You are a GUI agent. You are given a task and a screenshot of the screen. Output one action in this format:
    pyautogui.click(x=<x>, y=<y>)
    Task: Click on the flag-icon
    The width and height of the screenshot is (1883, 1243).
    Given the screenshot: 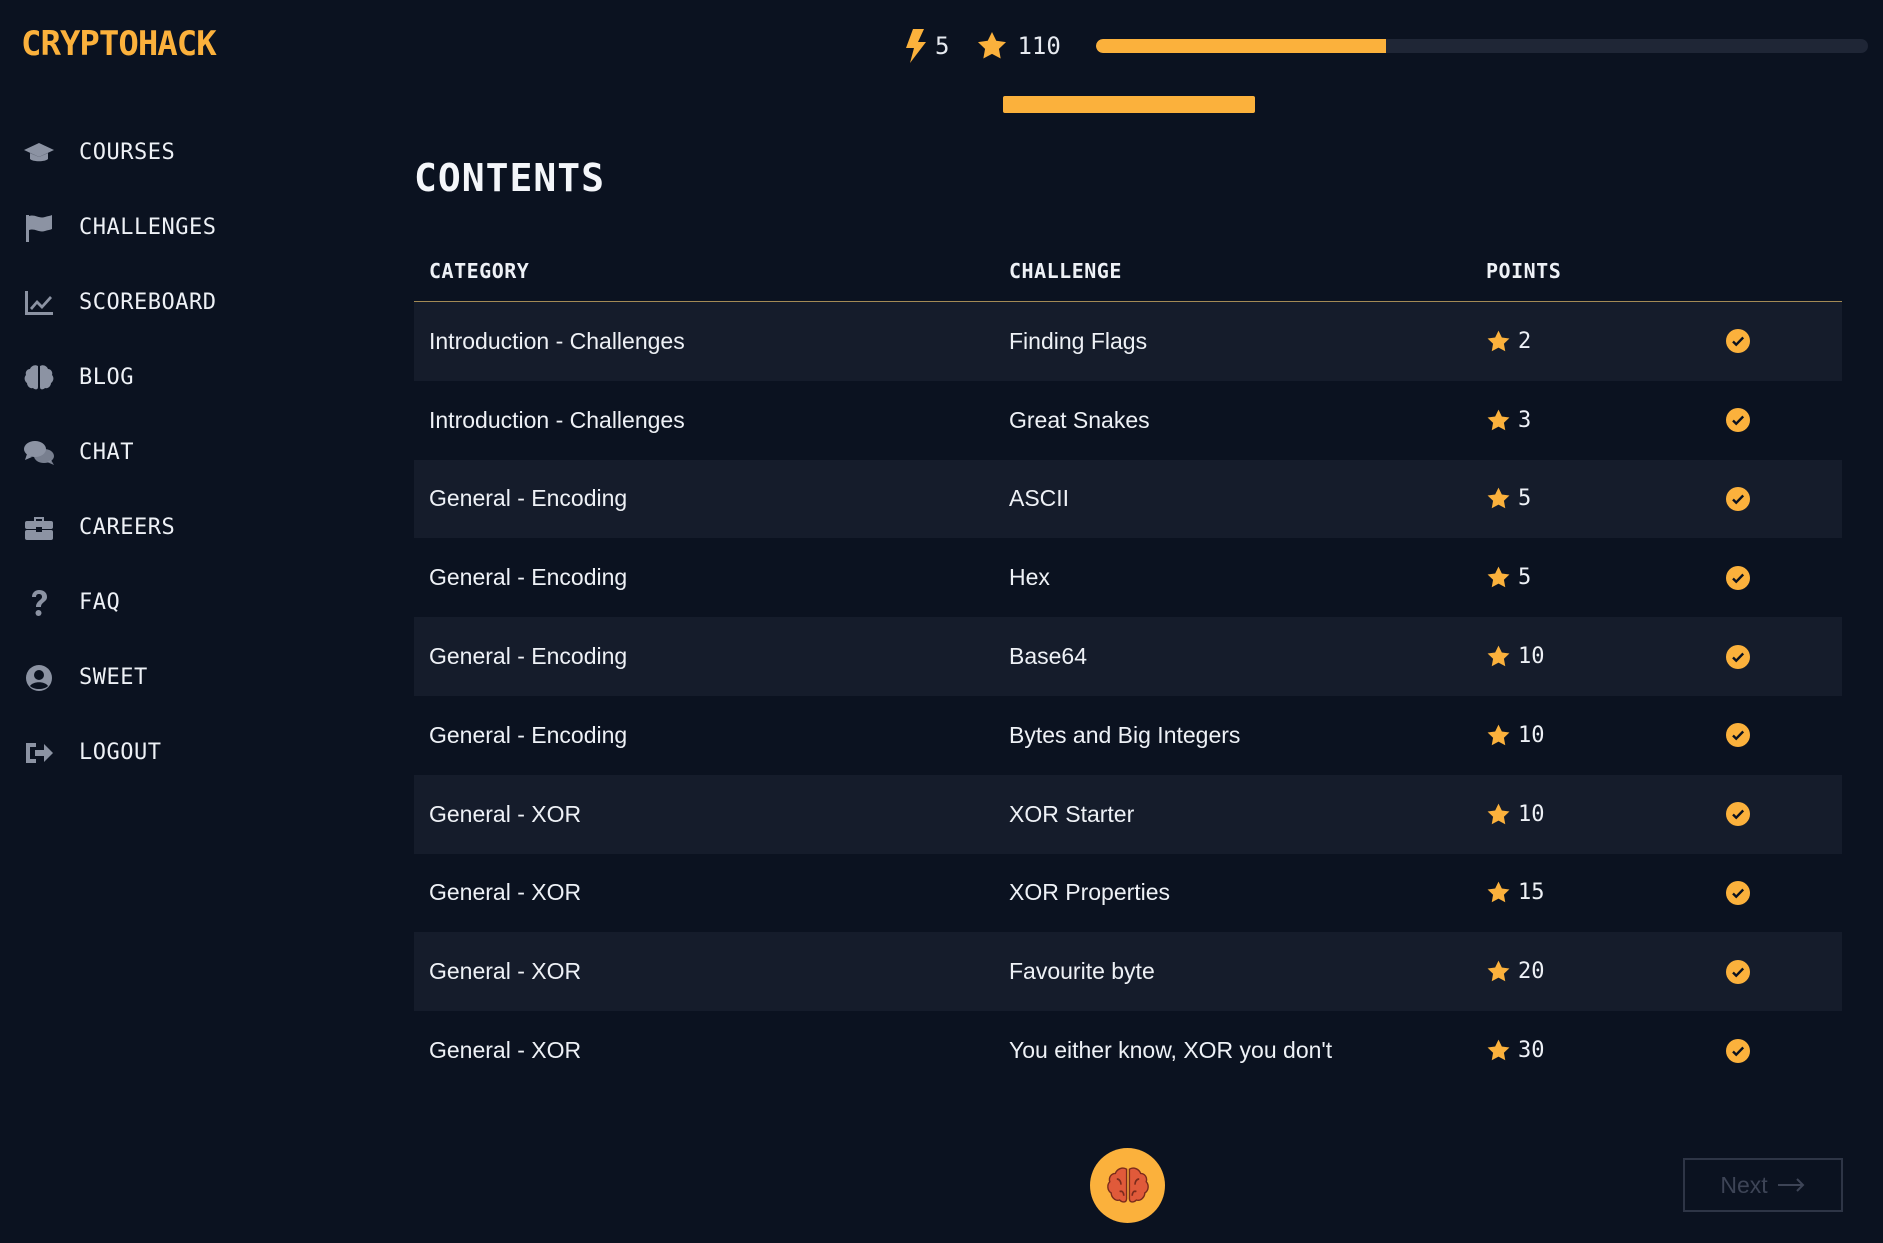 What is the action you would take?
    pyautogui.click(x=39, y=228)
    